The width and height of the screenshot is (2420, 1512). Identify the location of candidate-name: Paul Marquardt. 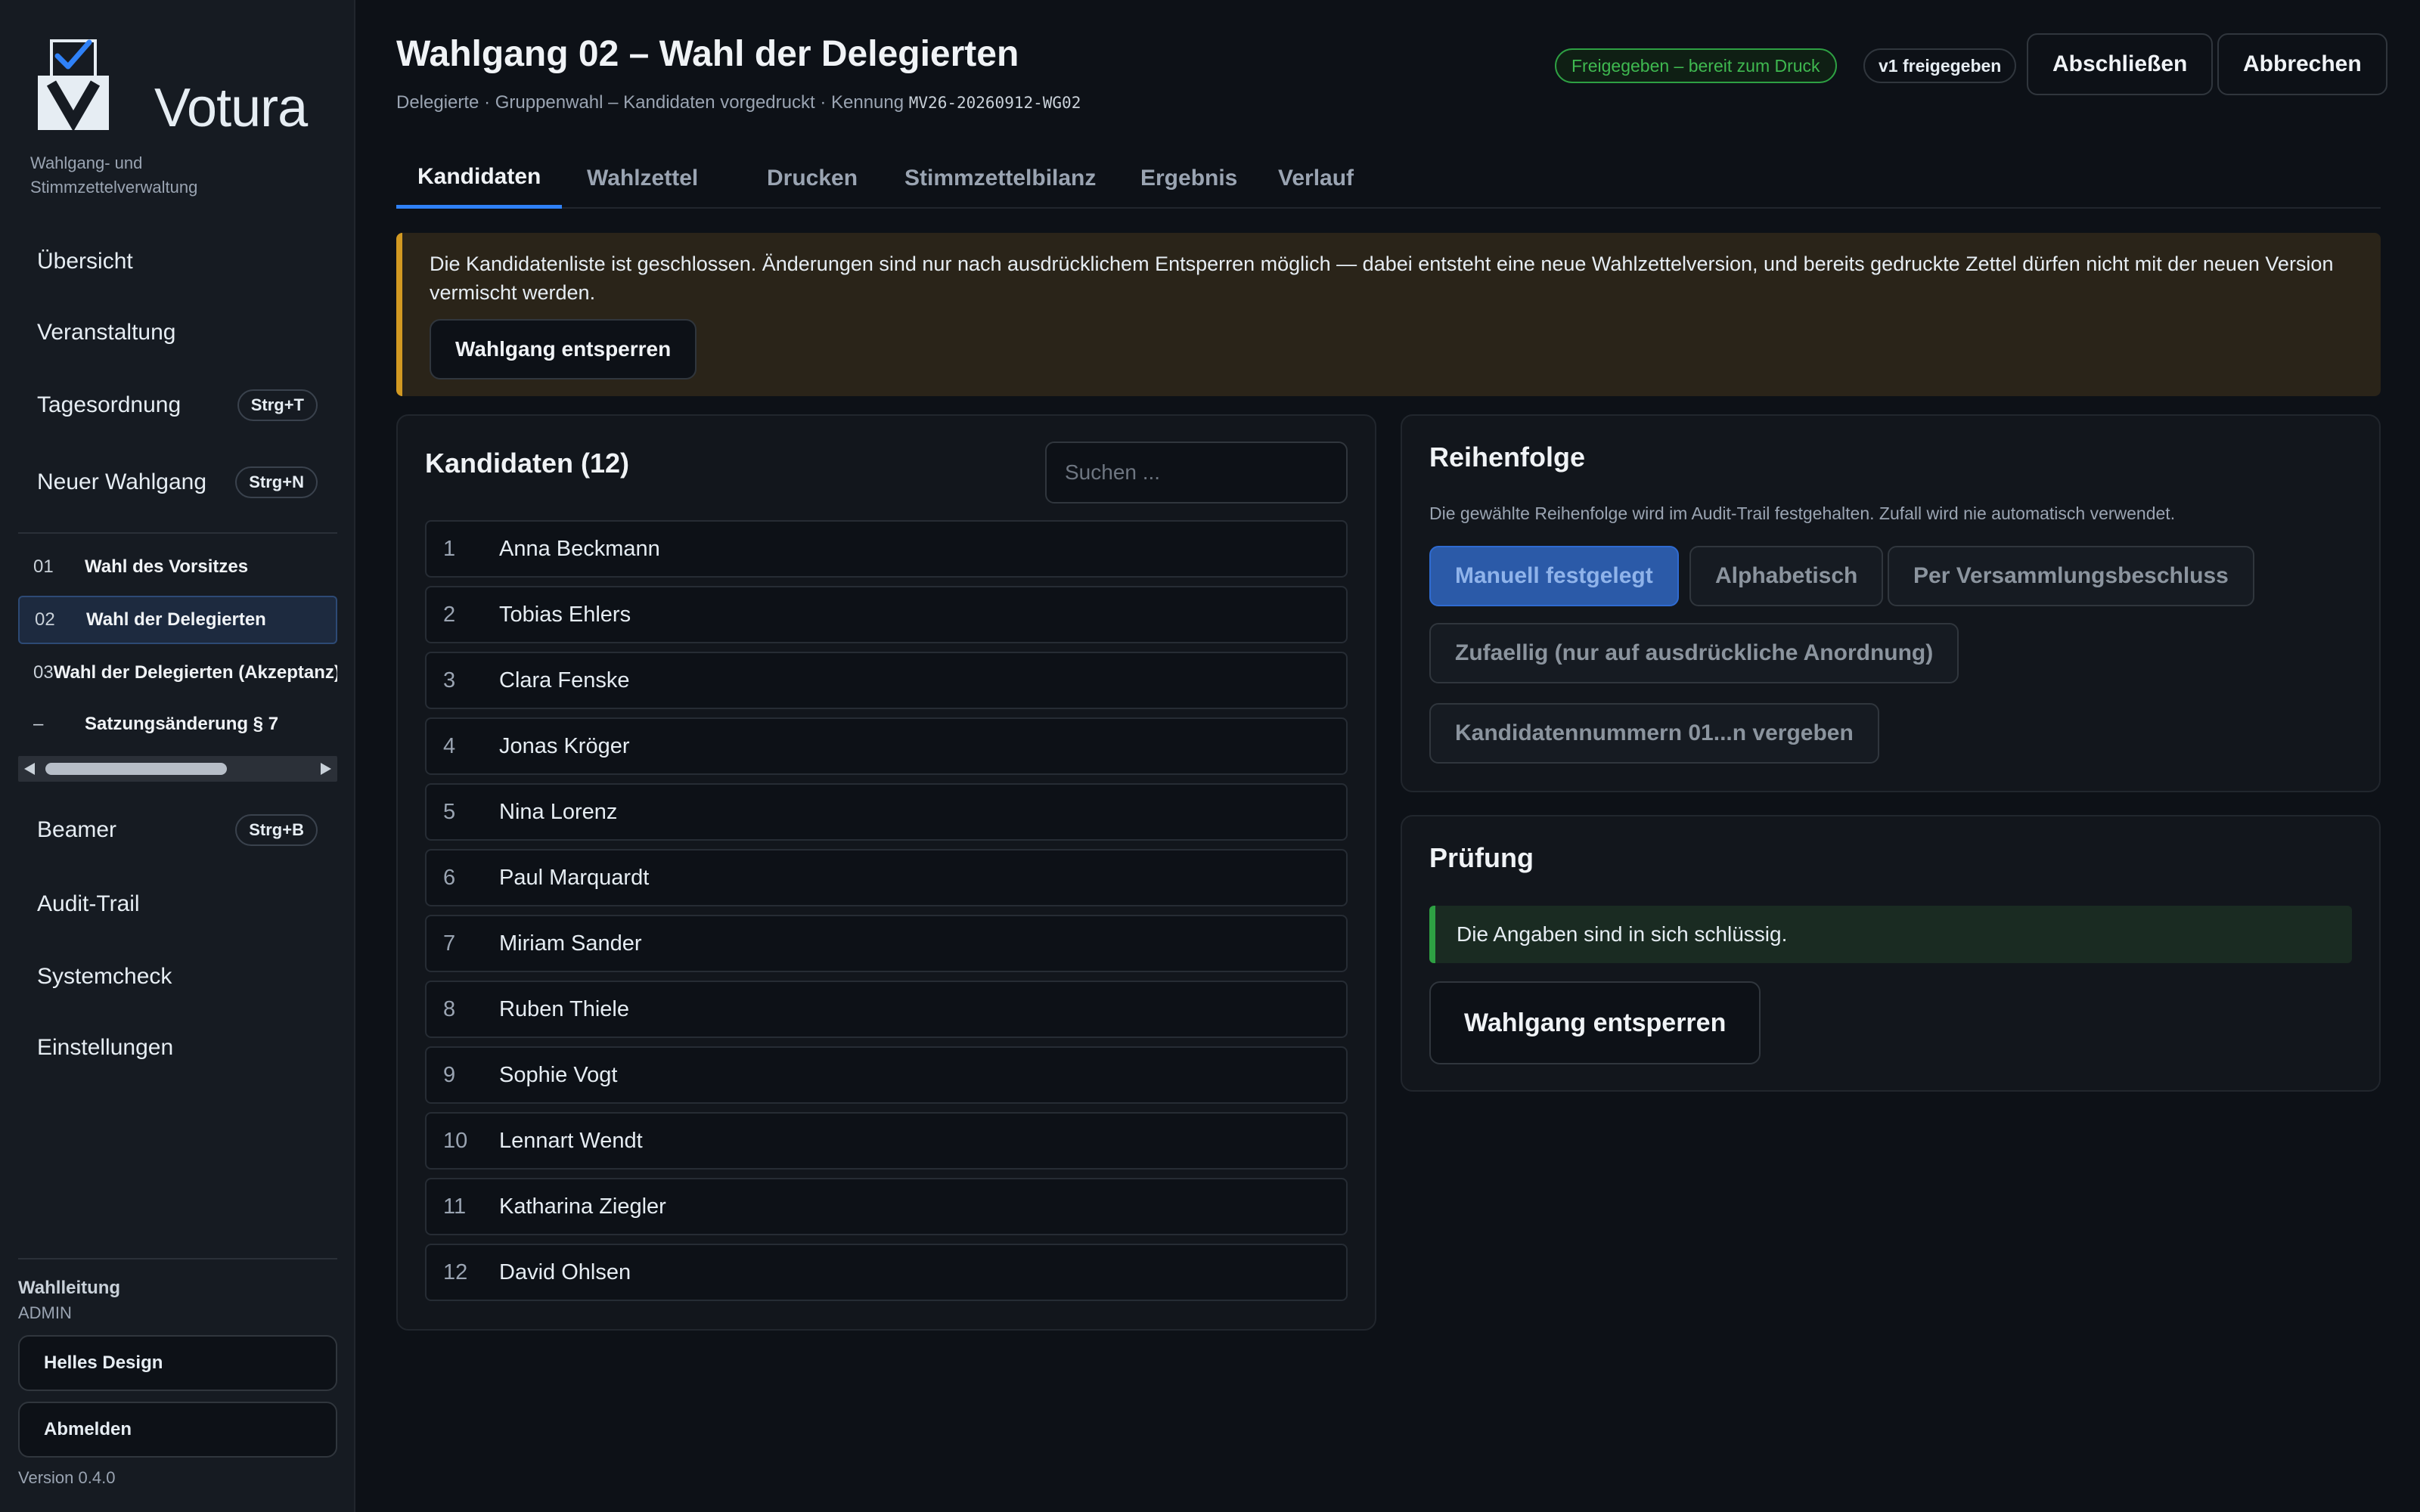
(574, 877).